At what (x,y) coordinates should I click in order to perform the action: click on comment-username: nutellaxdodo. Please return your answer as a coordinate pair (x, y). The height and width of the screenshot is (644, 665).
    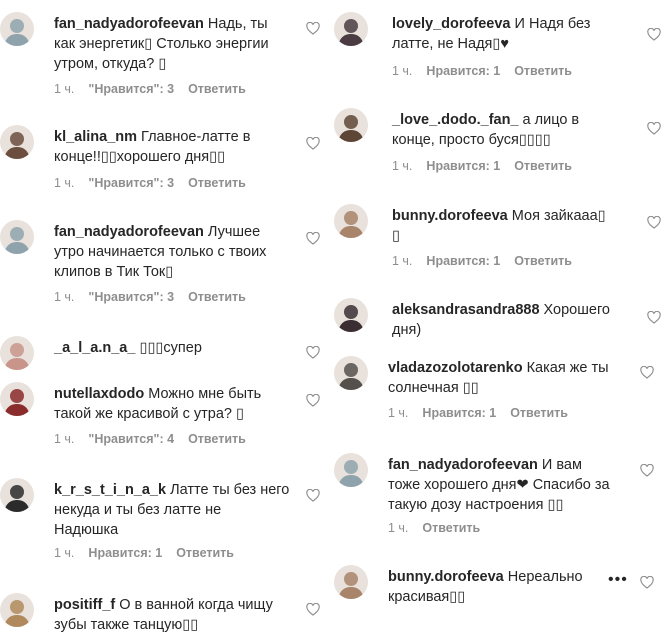
    Looking at the image, I should click on (99, 394).